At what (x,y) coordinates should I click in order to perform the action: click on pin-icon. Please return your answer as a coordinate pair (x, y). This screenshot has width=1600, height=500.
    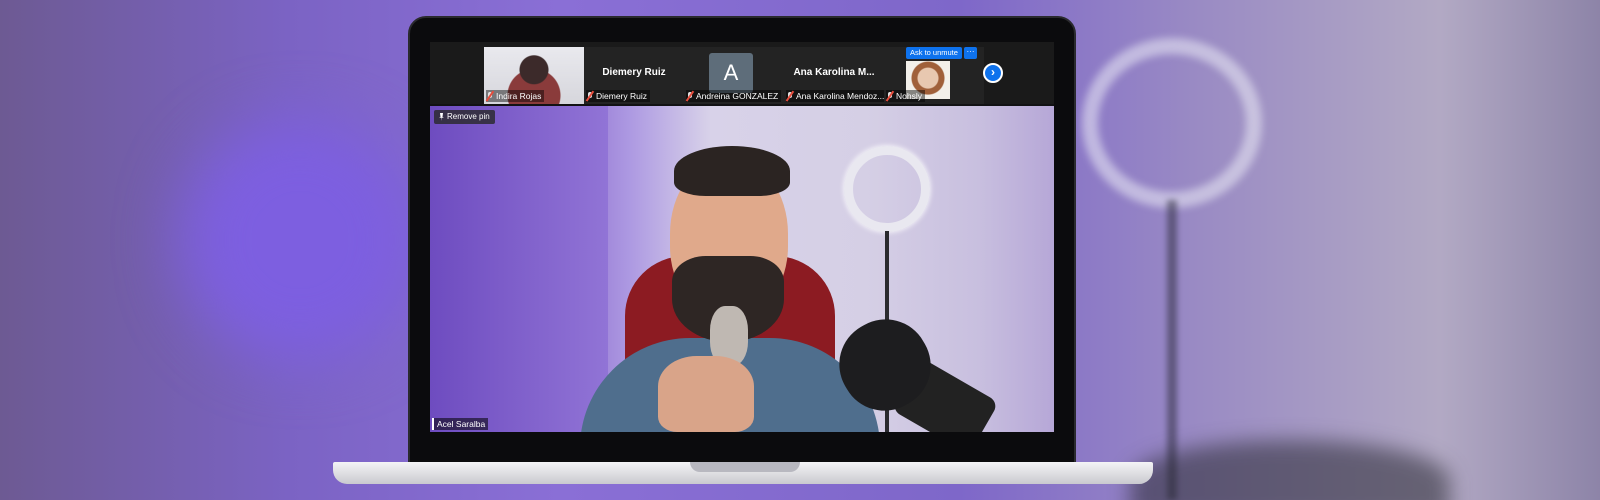
    Looking at the image, I should click on (441, 117).